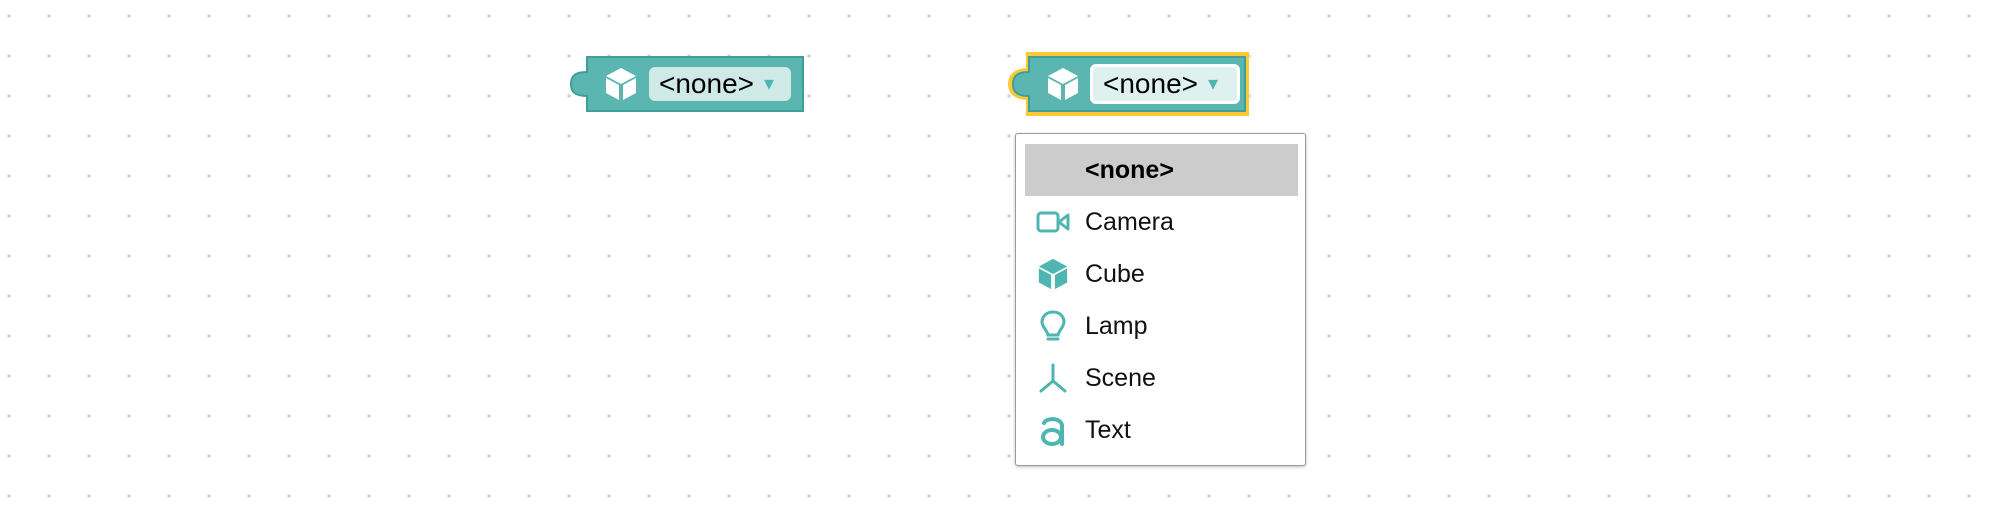 The width and height of the screenshot is (2000, 510). I want to click on menu-item-label: Camera, so click(1129, 222).